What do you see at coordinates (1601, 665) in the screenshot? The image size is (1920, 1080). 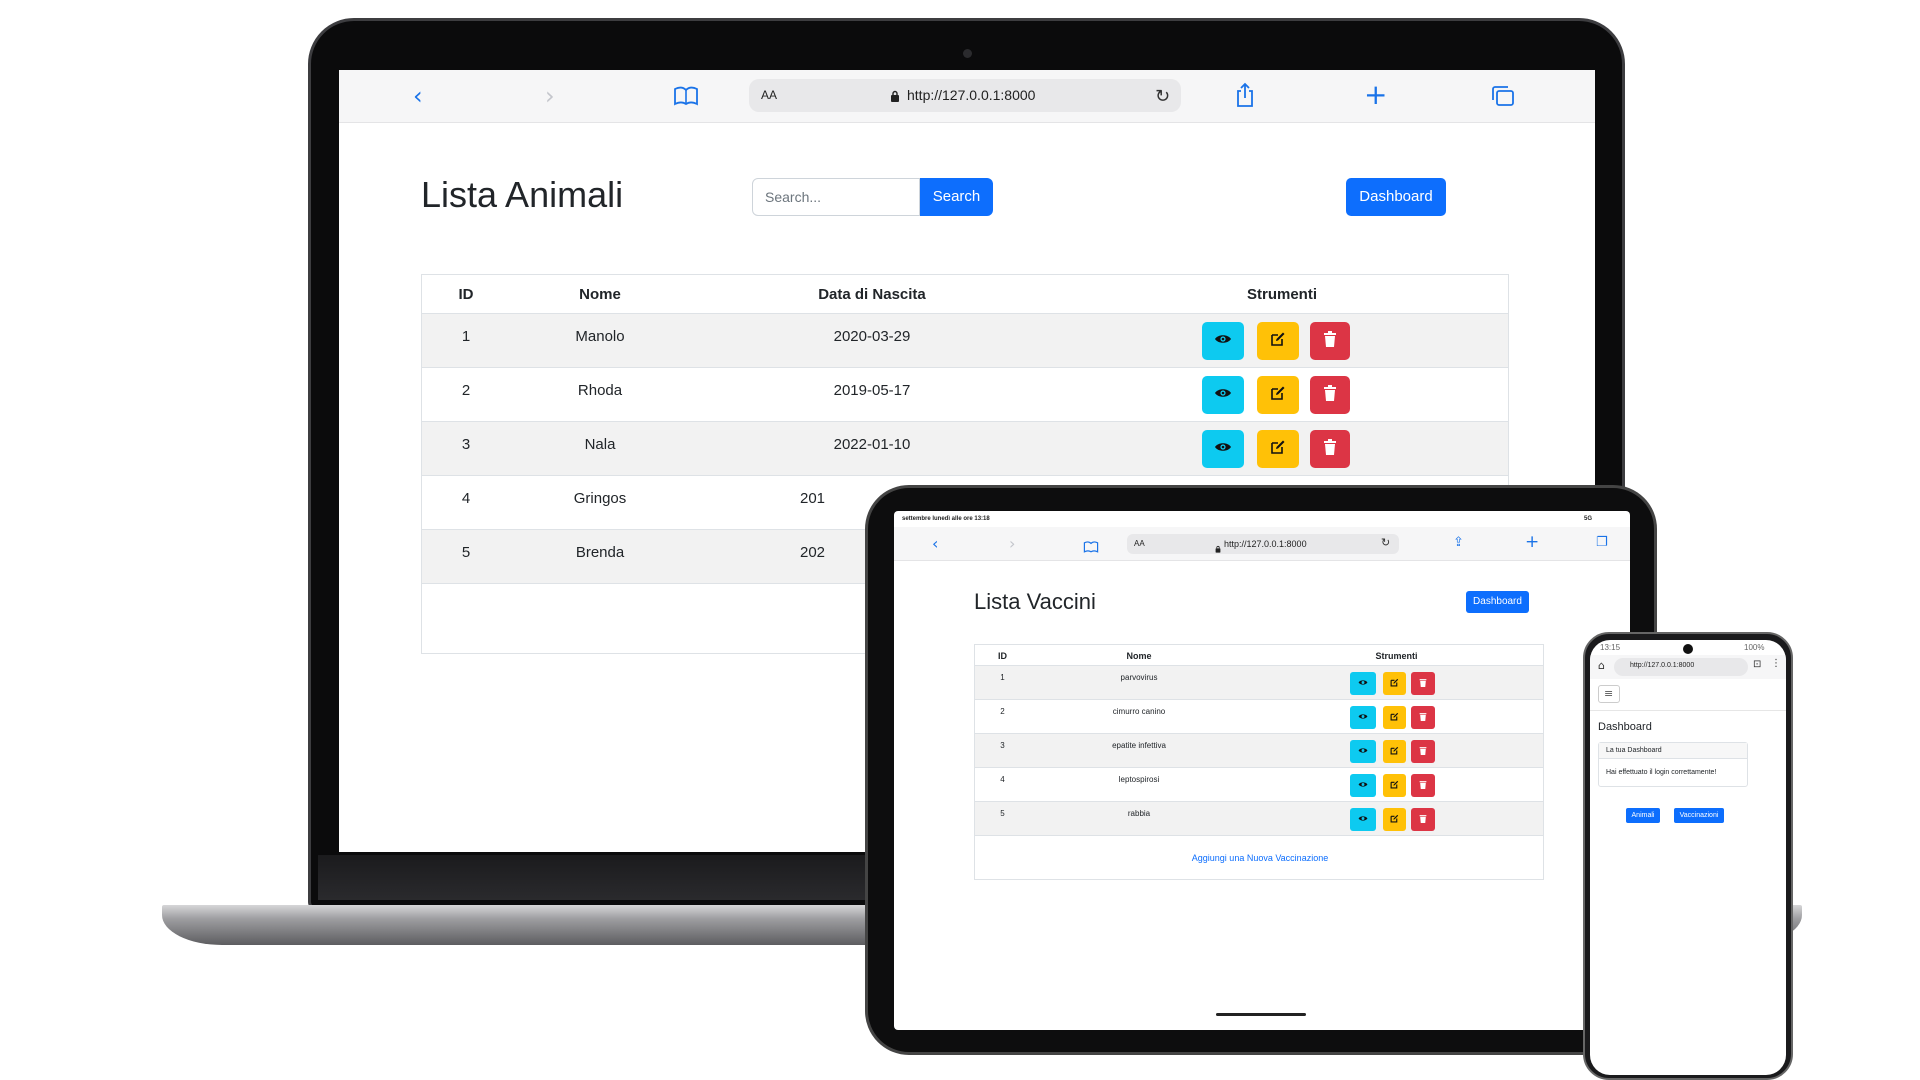 I see `home-icon: ⌂` at bounding box center [1601, 665].